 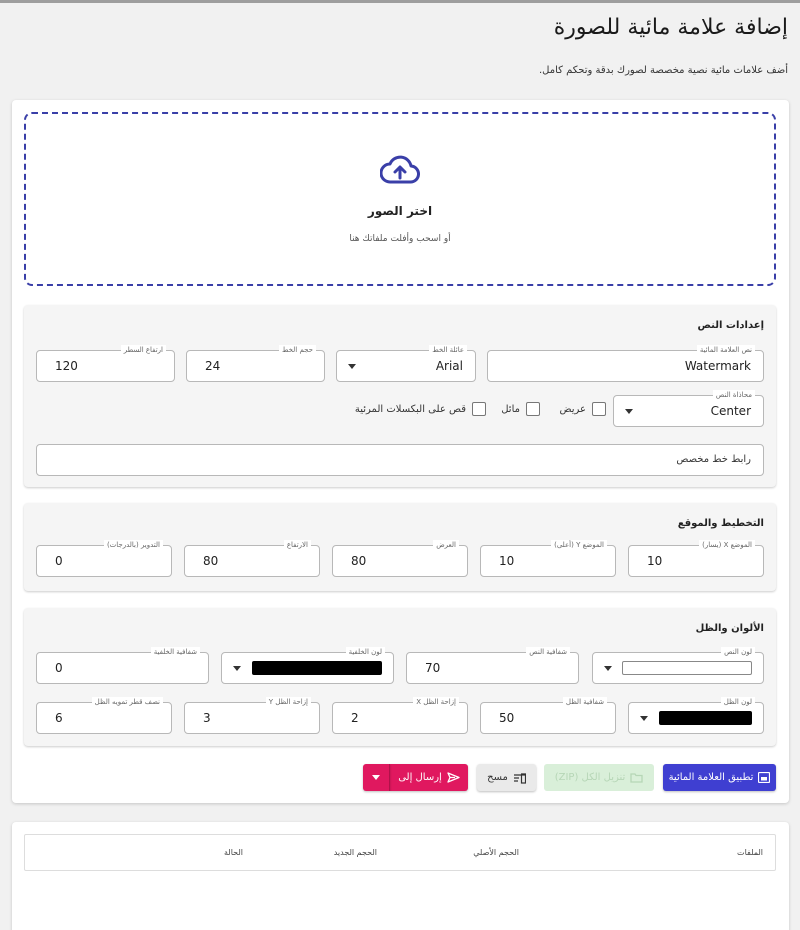 I want to click on clear-label: مسح, so click(x=497, y=777).